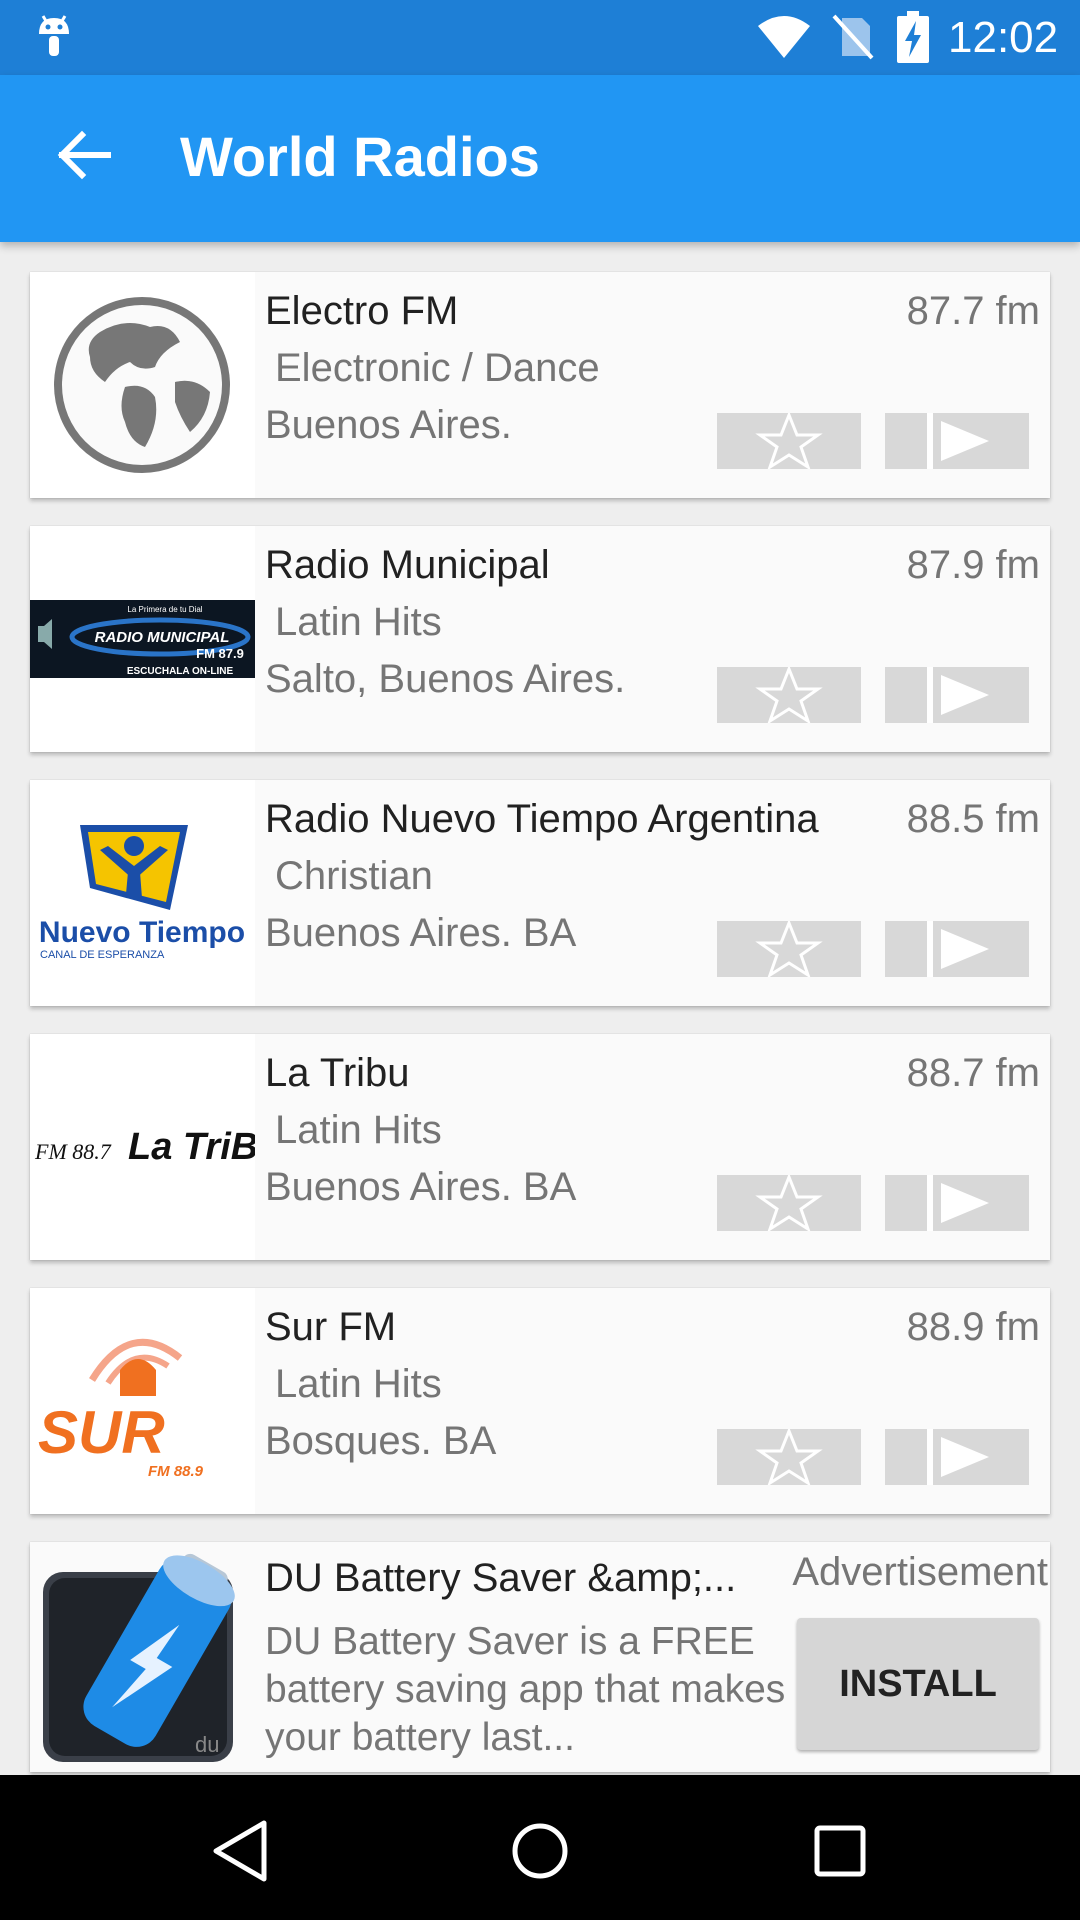  I want to click on svg-text: FM 88.7, so click(73, 1151).